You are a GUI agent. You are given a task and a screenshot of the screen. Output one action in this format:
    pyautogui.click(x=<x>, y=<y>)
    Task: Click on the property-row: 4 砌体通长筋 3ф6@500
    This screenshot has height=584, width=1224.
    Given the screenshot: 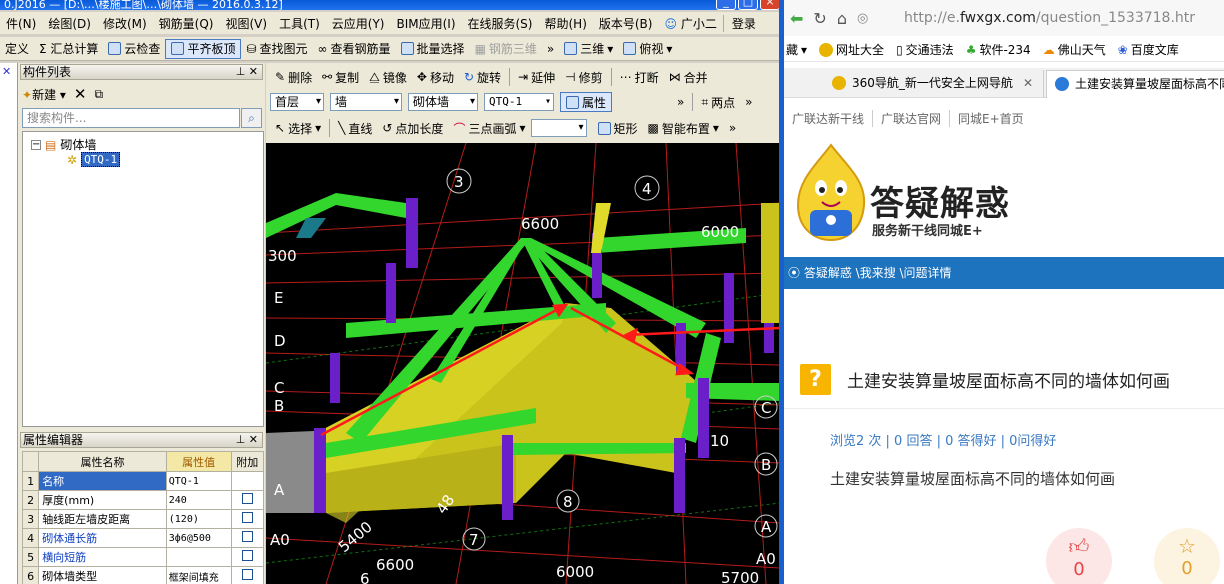 What is the action you would take?
    pyautogui.click(x=143, y=538)
    